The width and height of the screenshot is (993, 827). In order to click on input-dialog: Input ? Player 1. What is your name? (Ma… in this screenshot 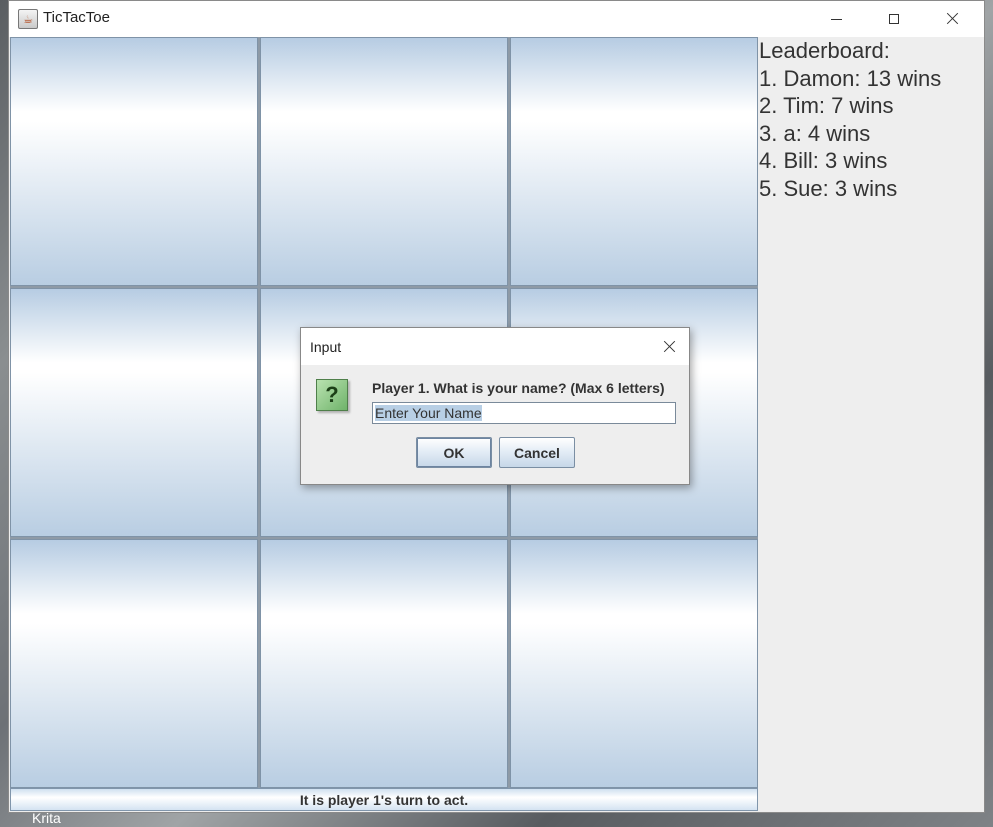, I will do `click(495, 406)`.